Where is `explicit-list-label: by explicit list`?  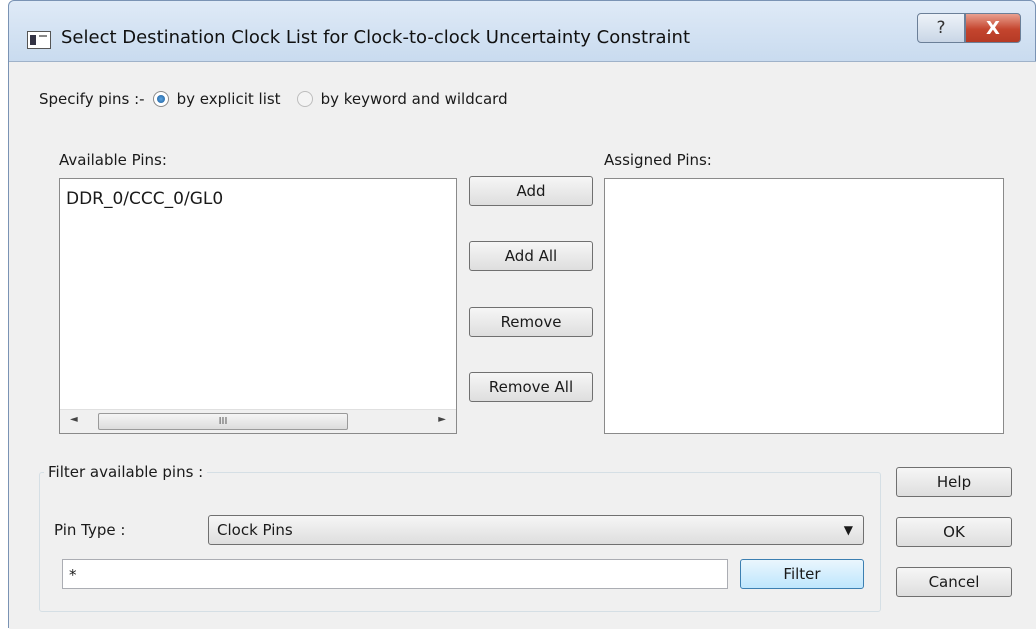 explicit-list-label: by explicit list is located at coordinates (229, 99).